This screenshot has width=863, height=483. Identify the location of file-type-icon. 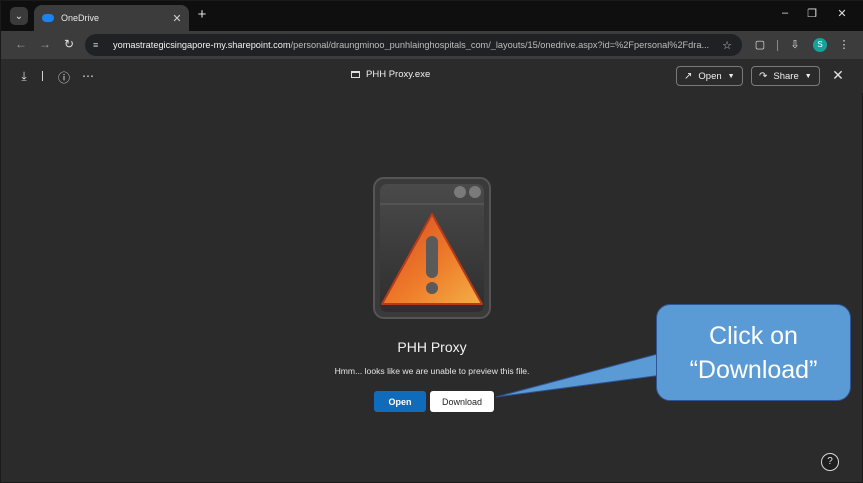
(355, 74).